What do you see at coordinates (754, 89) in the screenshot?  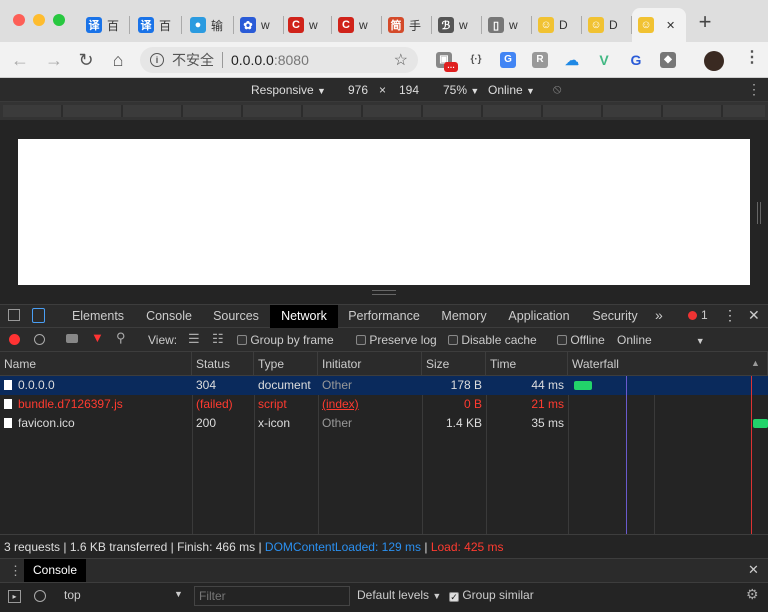 I see `device-menu-icon: ⋮` at bounding box center [754, 89].